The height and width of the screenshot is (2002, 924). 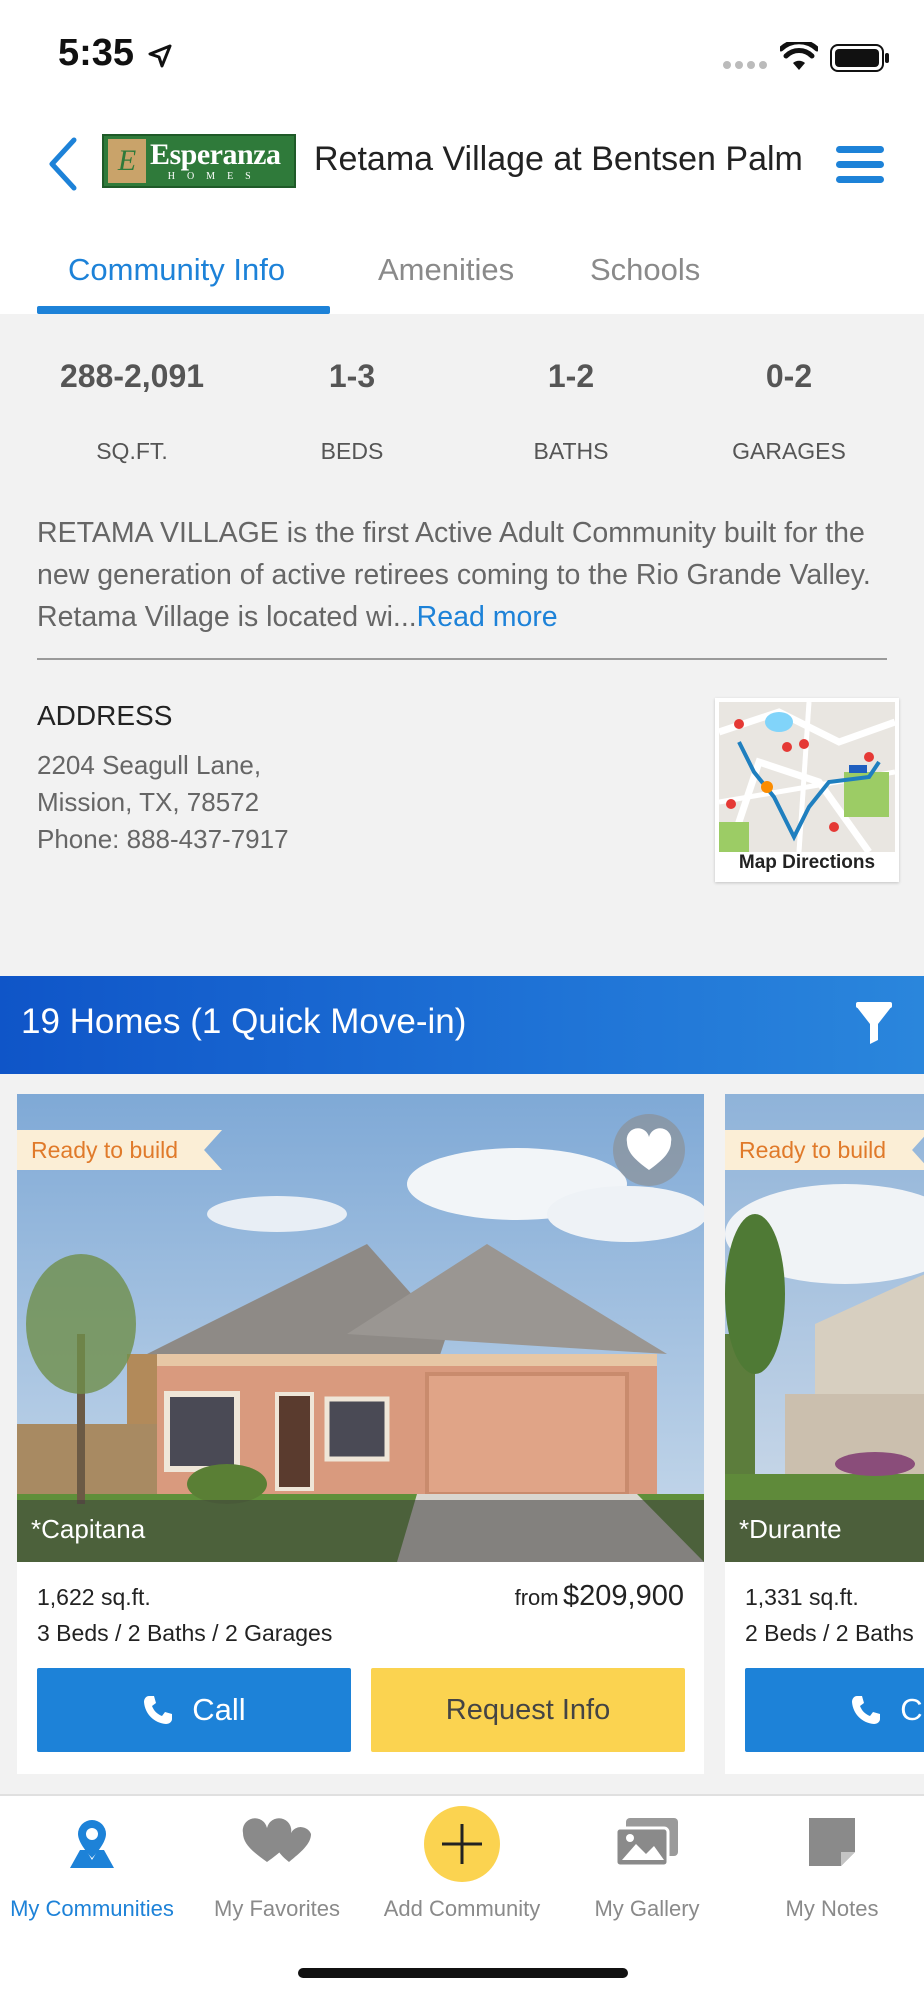 I want to click on favorite-button, so click(x=649, y=1150).